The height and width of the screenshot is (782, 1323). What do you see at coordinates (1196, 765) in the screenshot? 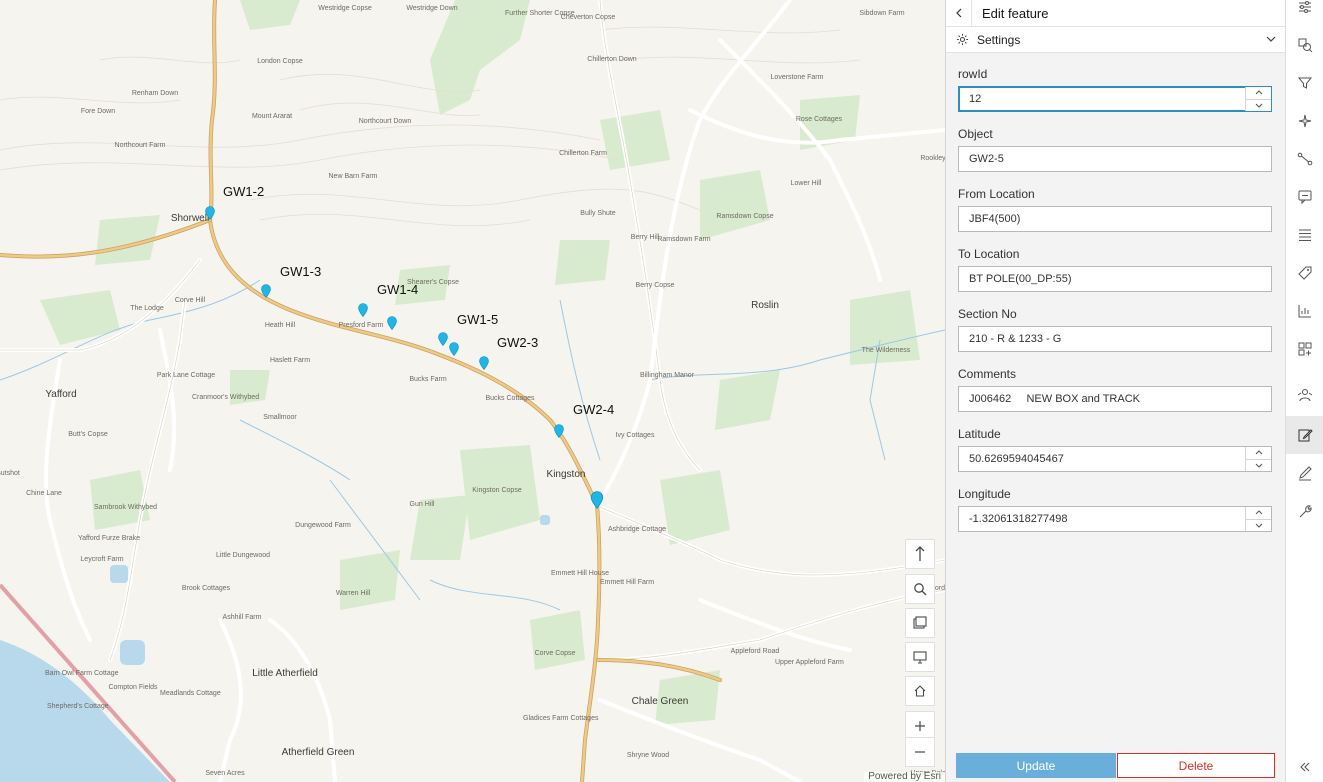
I see `delete-button: Delete` at bounding box center [1196, 765].